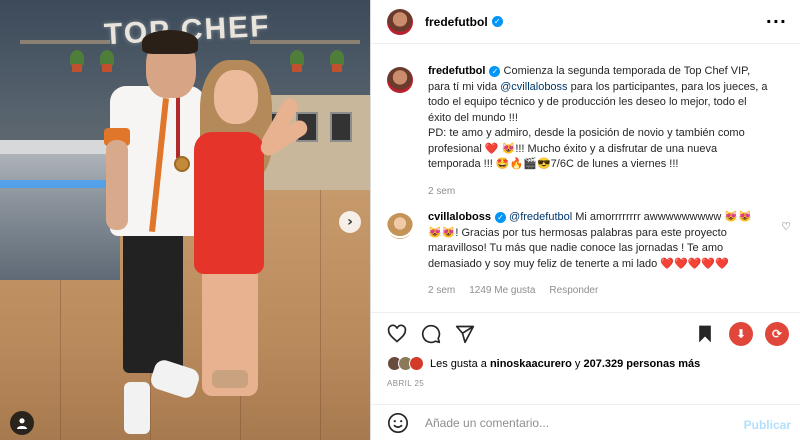  What do you see at coordinates (575, 422) in the screenshot?
I see `comment-input` at bounding box center [575, 422].